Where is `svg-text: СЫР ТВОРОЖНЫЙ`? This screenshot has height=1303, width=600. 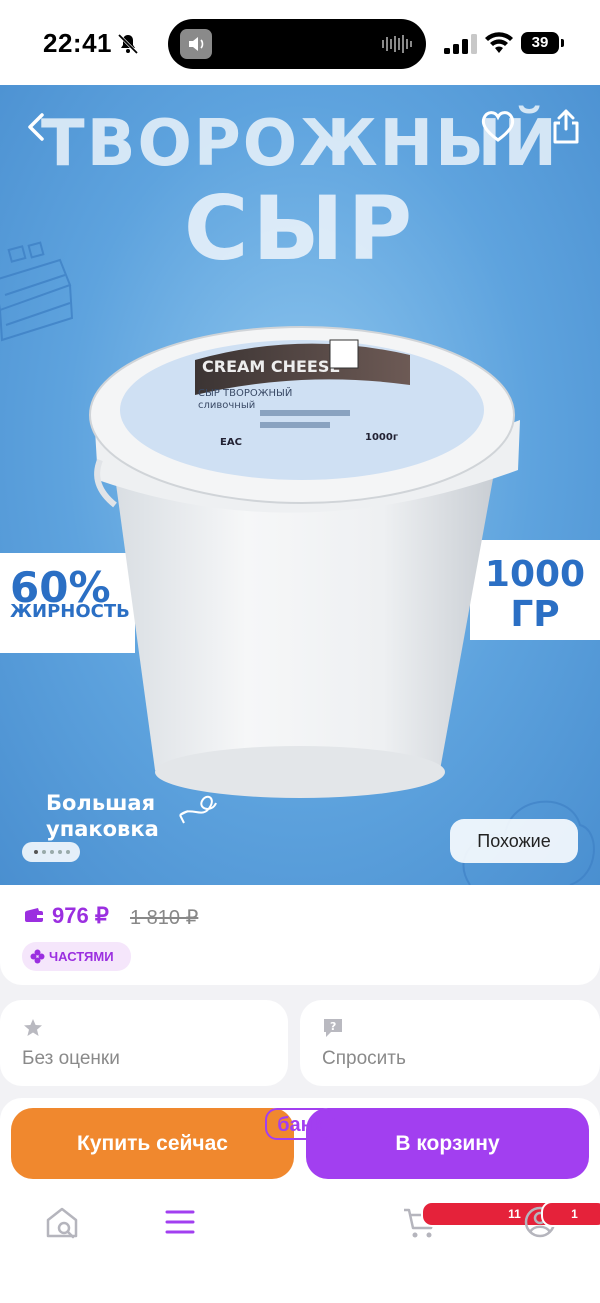
svg-text: СЫР ТВОРОЖНЫЙ is located at coordinates (245, 392).